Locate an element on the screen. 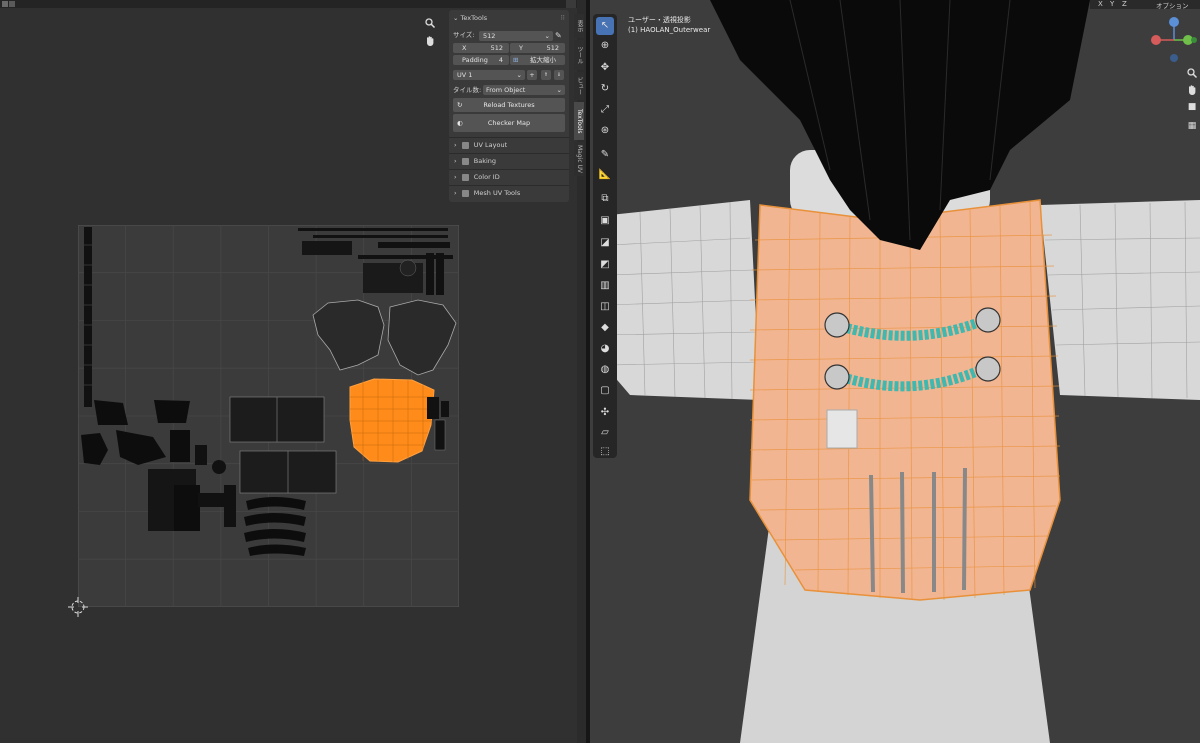 This screenshot has width=1200, height=743. move-icon: ✥ is located at coordinates (605, 68).